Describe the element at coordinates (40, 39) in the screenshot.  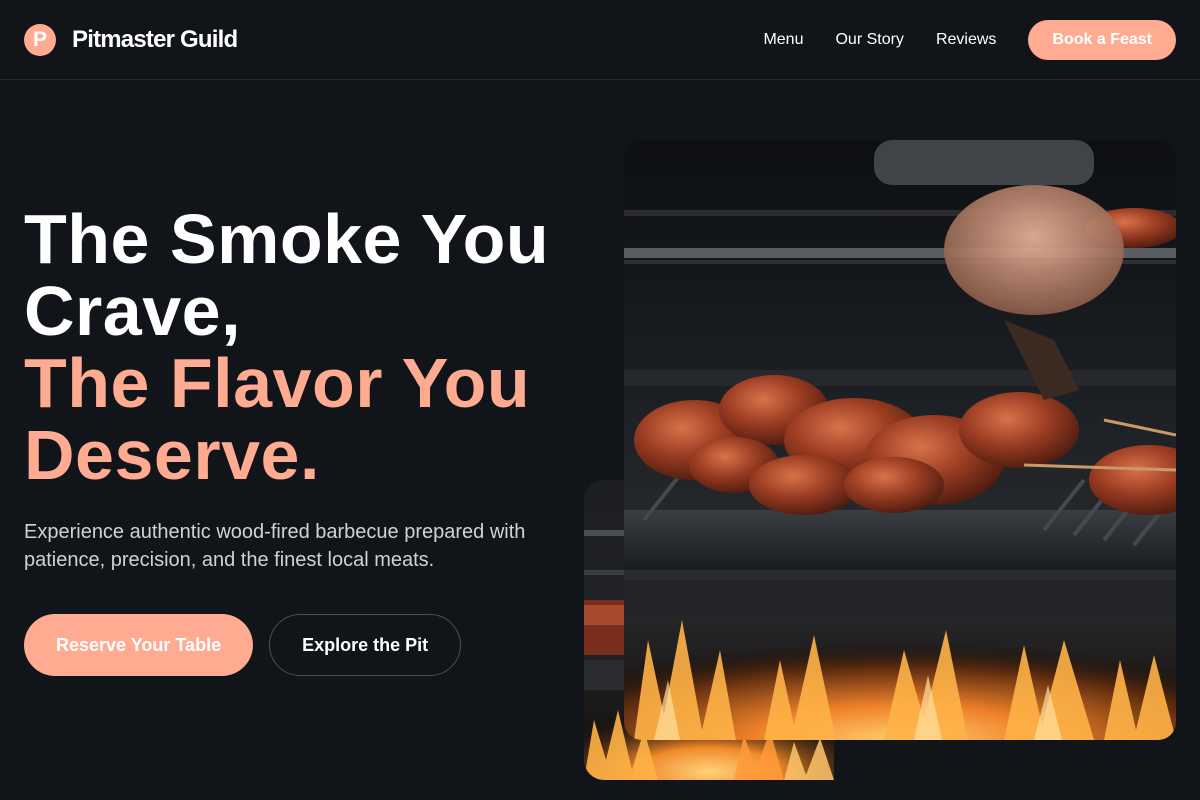
I see `brand-logo-icon: P` at that location.